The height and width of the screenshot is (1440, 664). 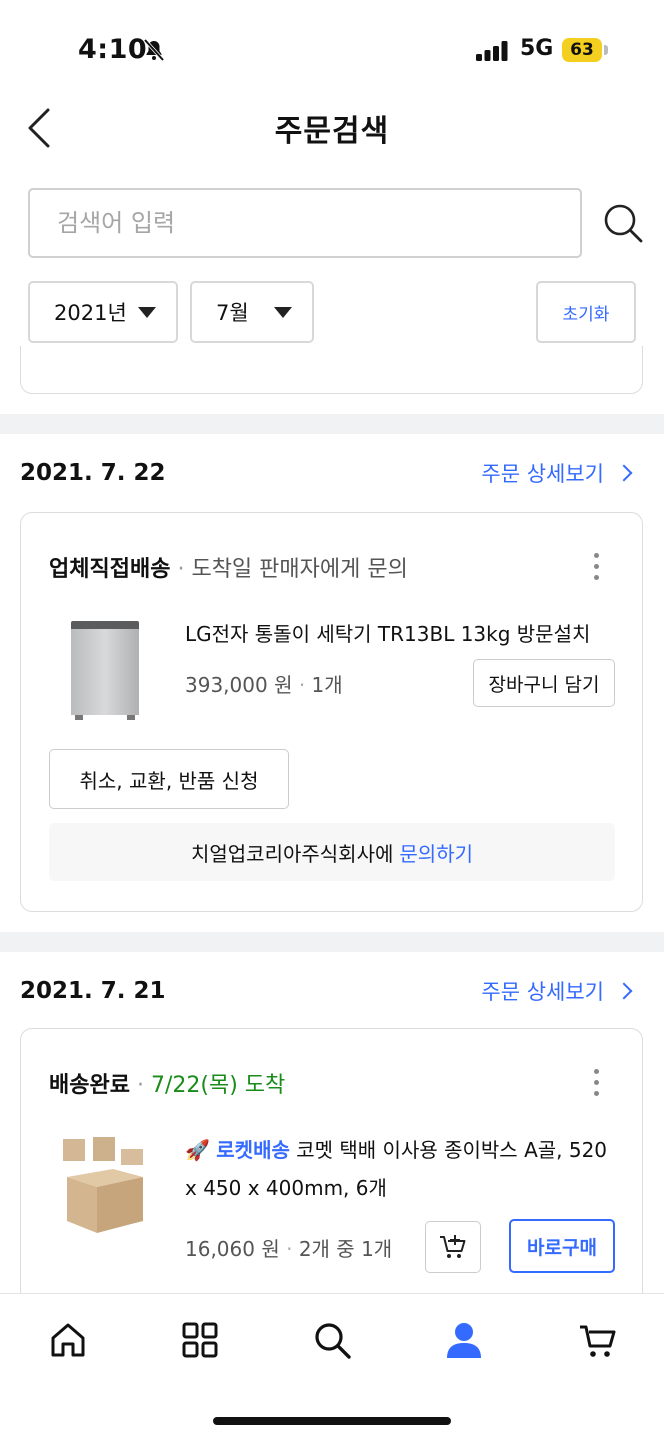 I want to click on rocket-delivery-label: 로켓배송, so click(x=253, y=1150).